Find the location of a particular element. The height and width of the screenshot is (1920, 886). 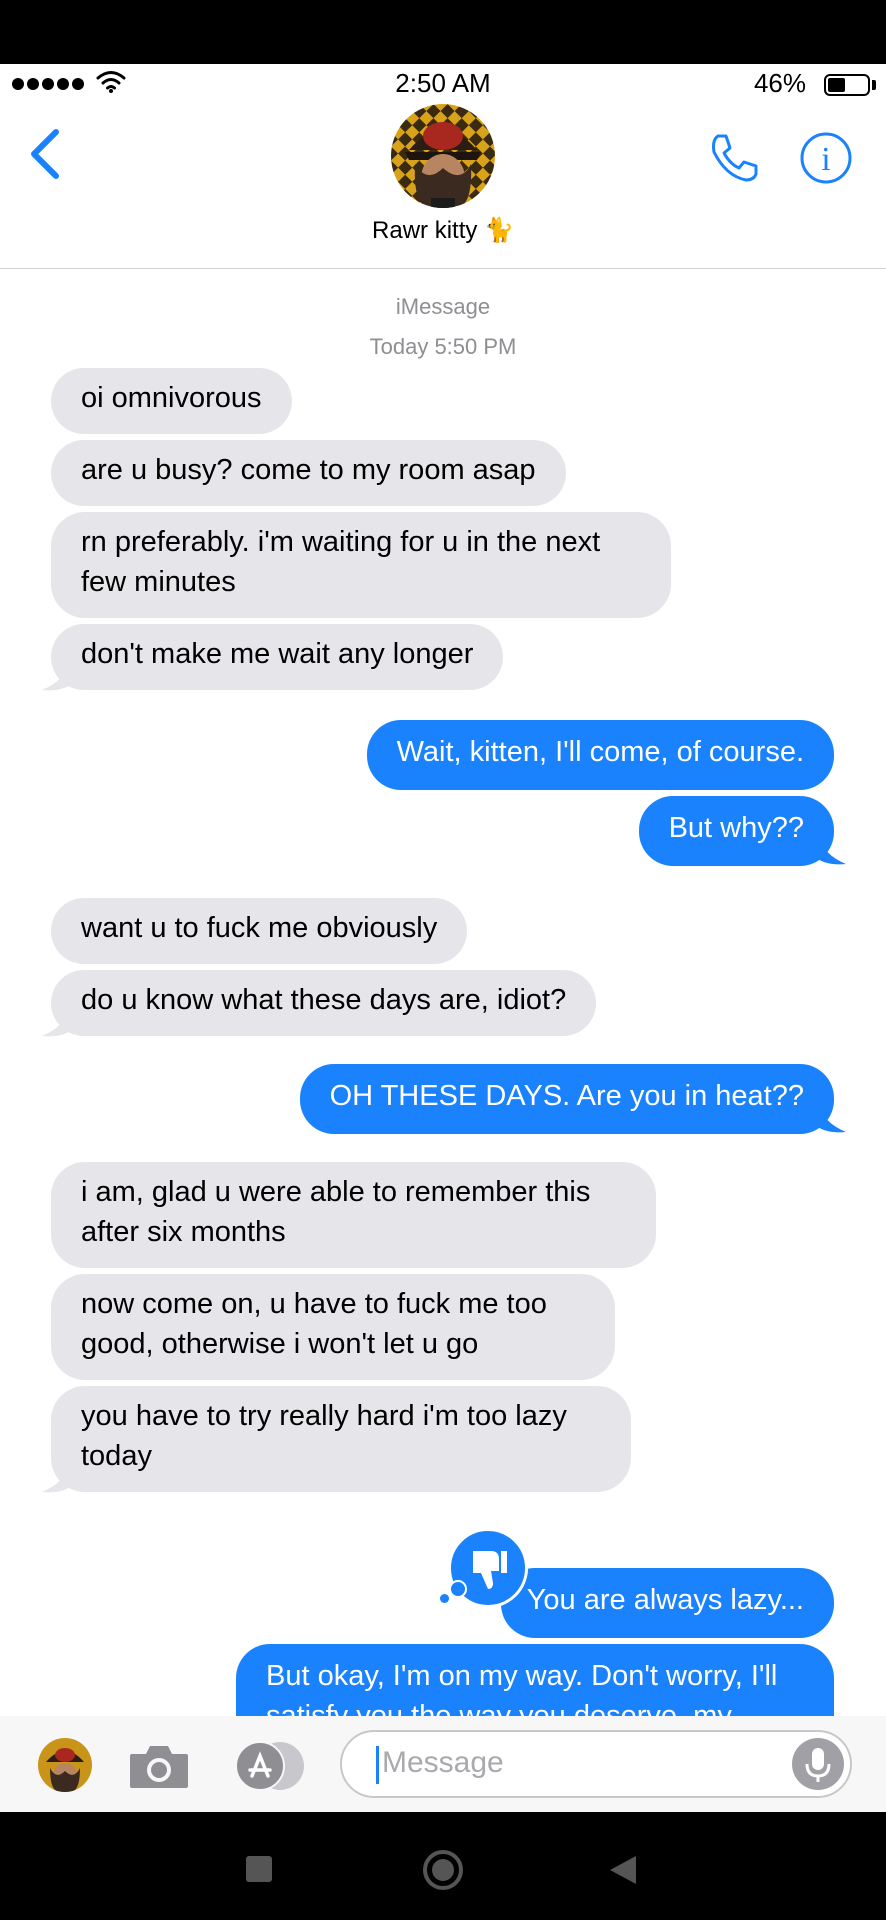

battery-tip is located at coordinates (874, 85).